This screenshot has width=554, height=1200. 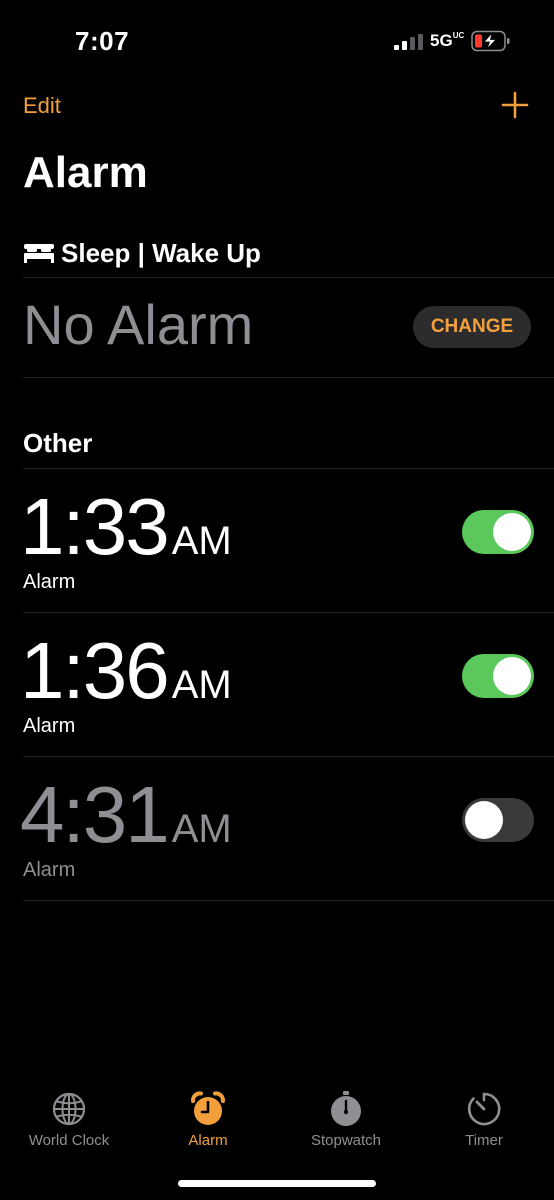 What do you see at coordinates (515, 105) in the screenshot?
I see `plus-icon` at bounding box center [515, 105].